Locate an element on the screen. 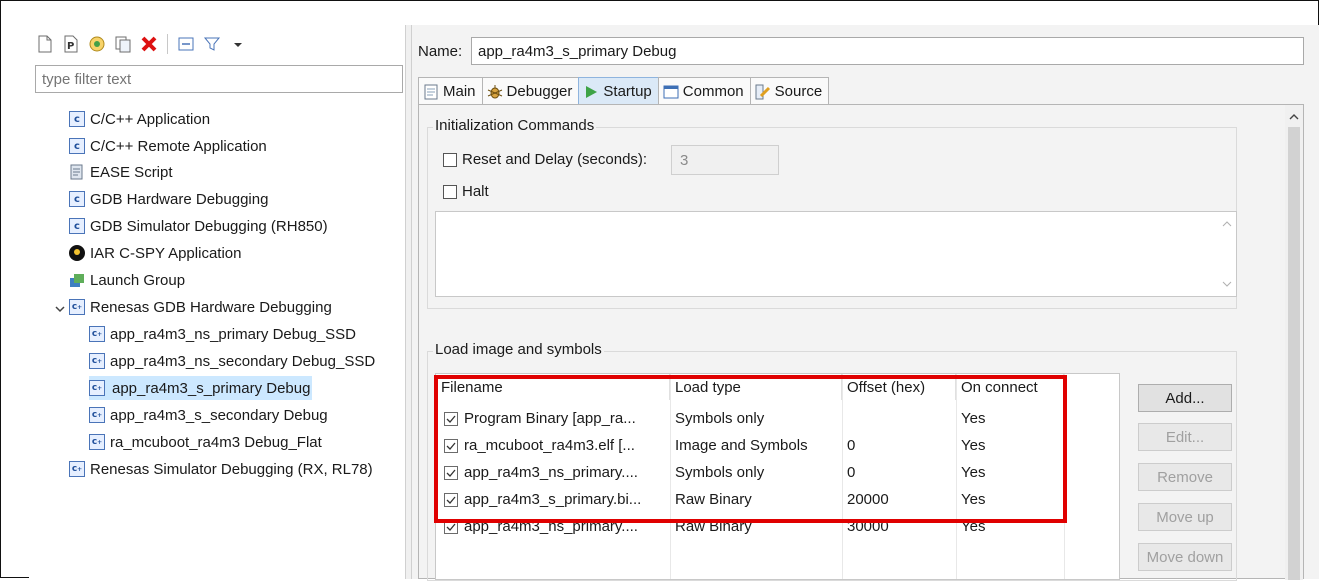 The width and height of the screenshot is (1319, 581). tree-item-label: C/C++ Remote Application is located at coordinates (178, 146).